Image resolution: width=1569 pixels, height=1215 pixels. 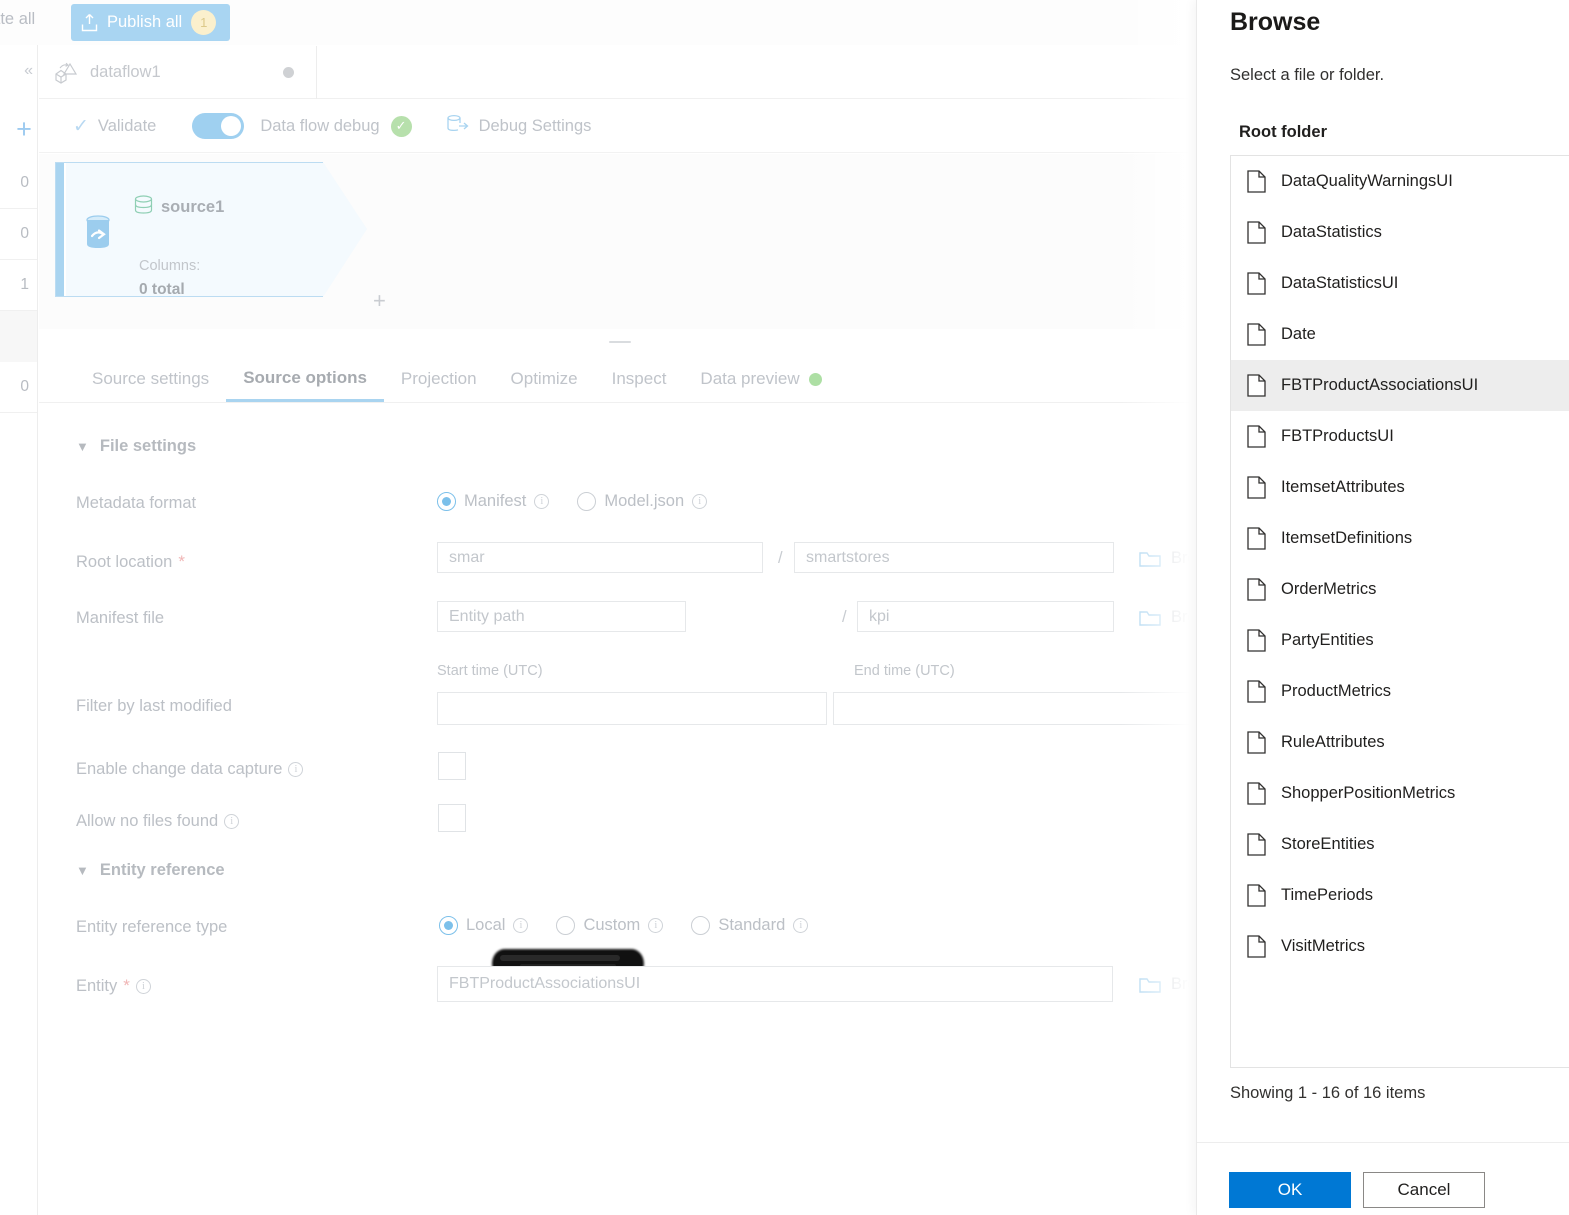 What do you see at coordinates (439, 379) in the screenshot?
I see `tab-projection: Projection` at bounding box center [439, 379].